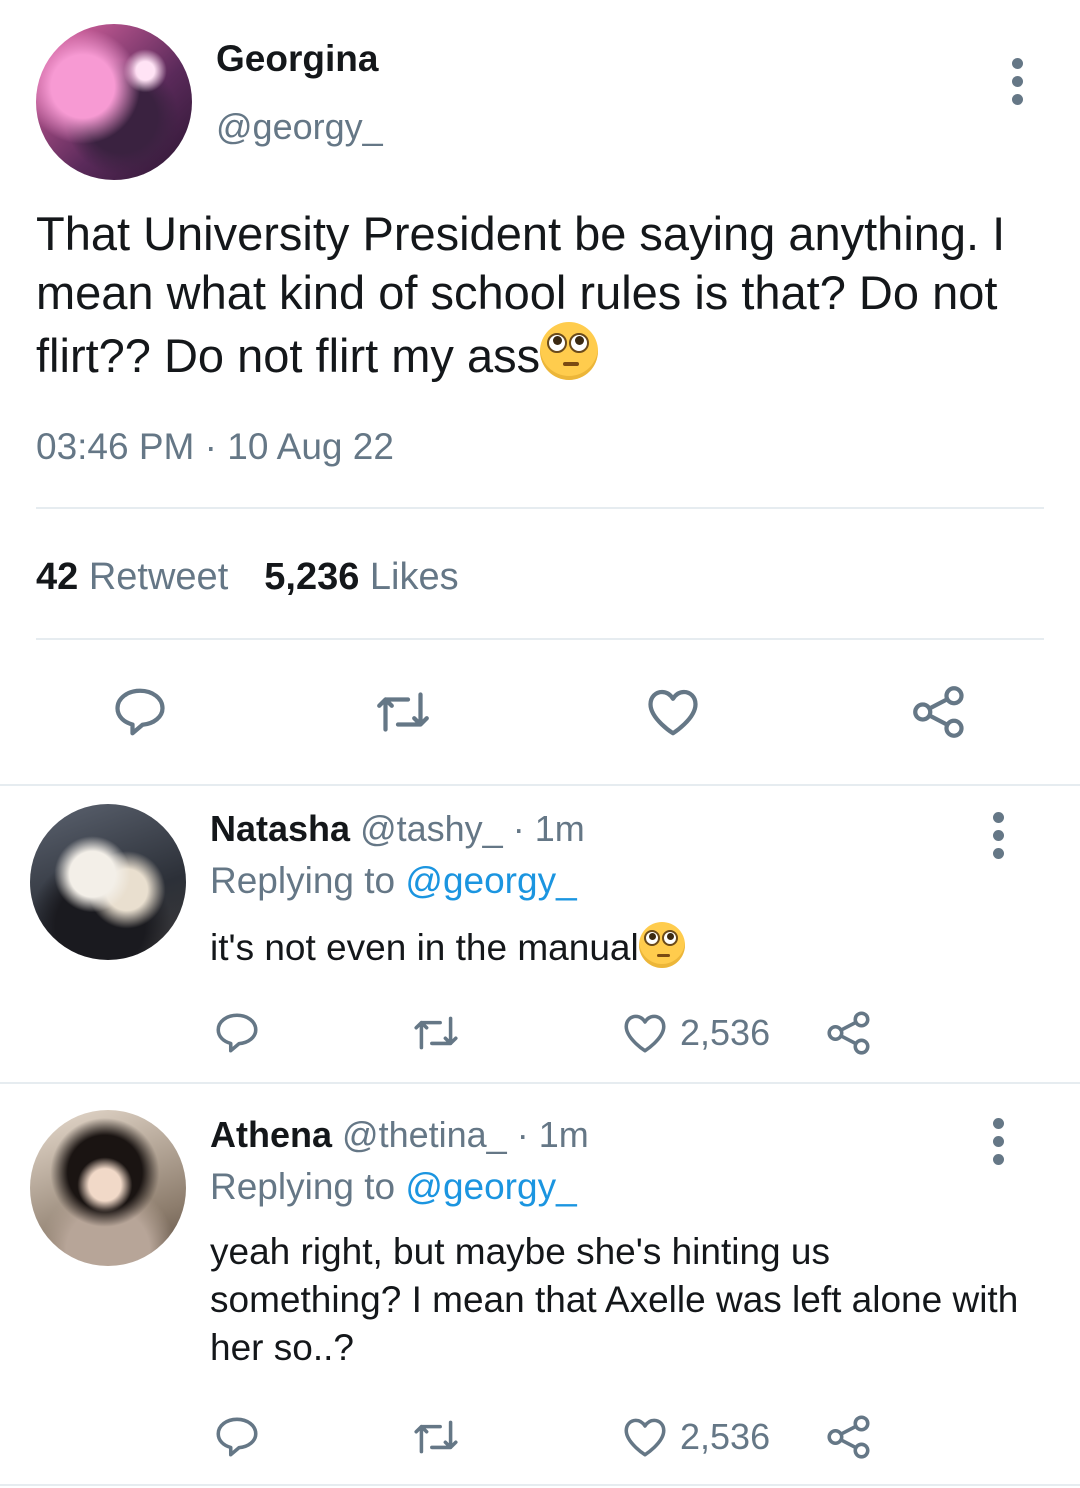  I want to click on reply-author-line: Athena @thetina_ · 1m, so click(399, 1135).